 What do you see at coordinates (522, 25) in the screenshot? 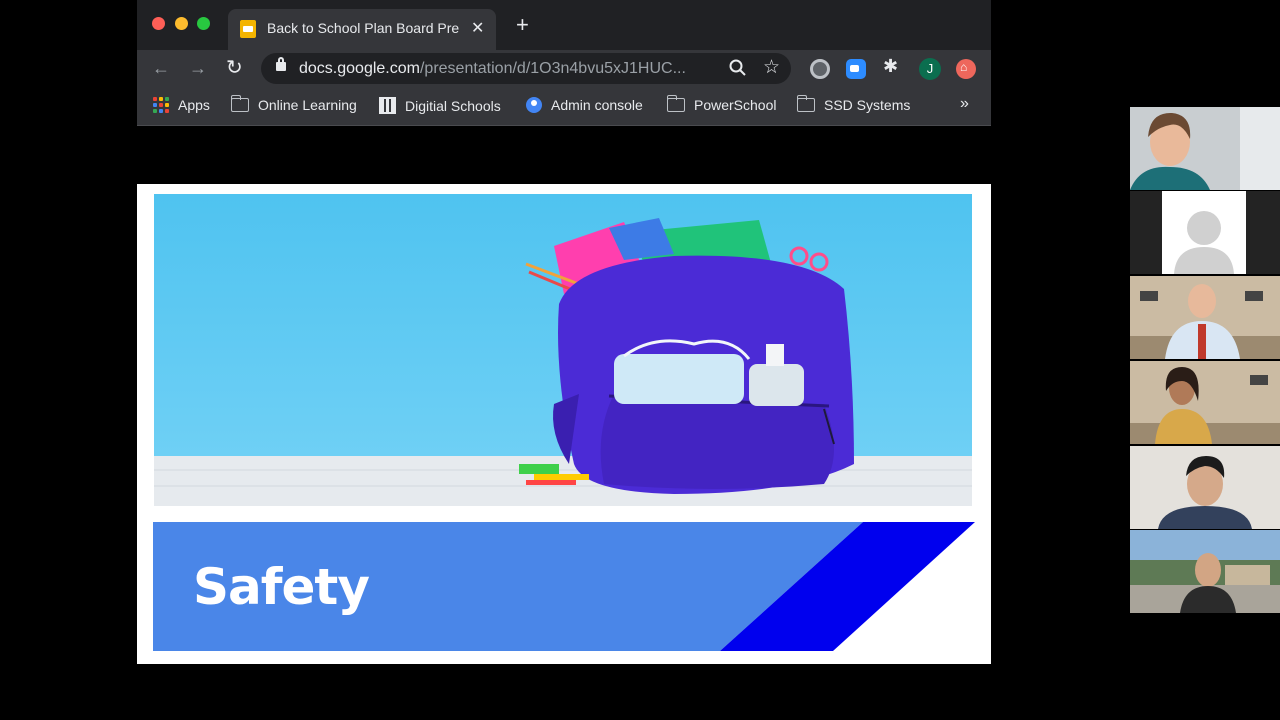
I see `new-tab-button: +` at bounding box center [522, 25].